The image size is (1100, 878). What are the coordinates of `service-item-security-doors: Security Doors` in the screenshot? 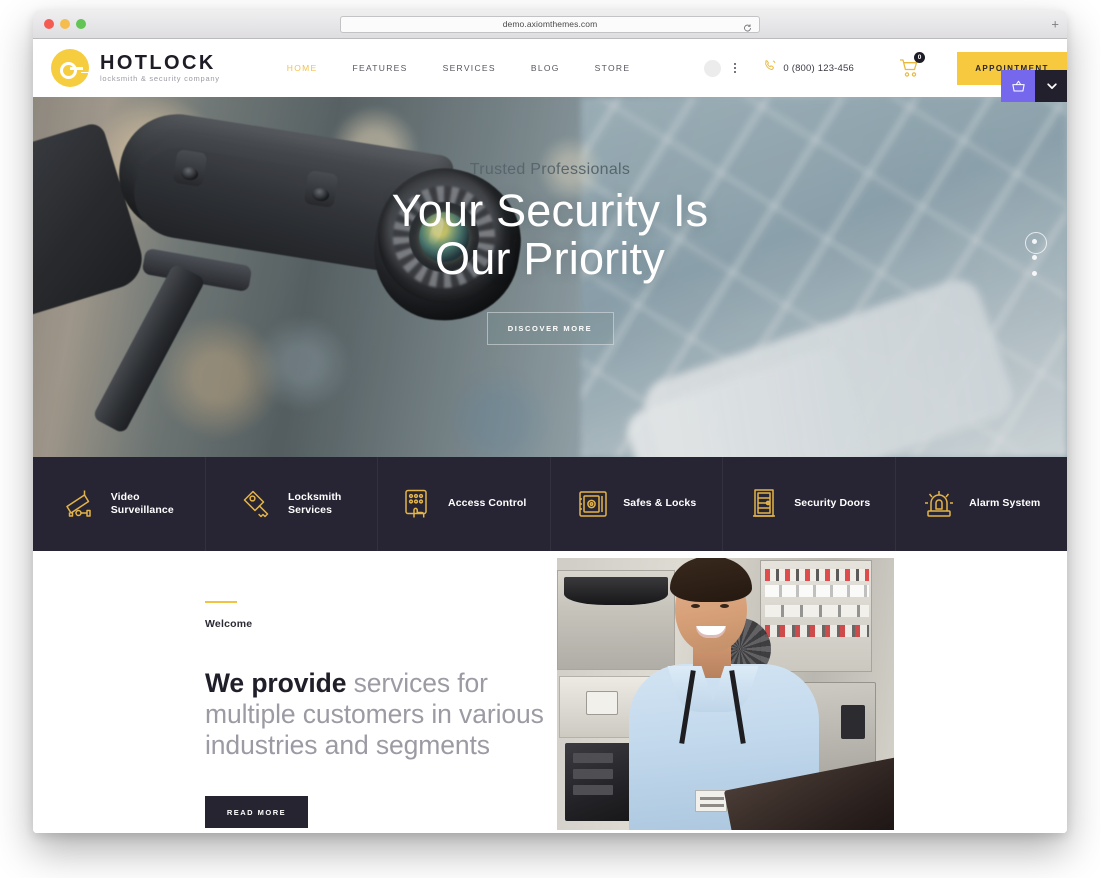 It's located at (809, 504).